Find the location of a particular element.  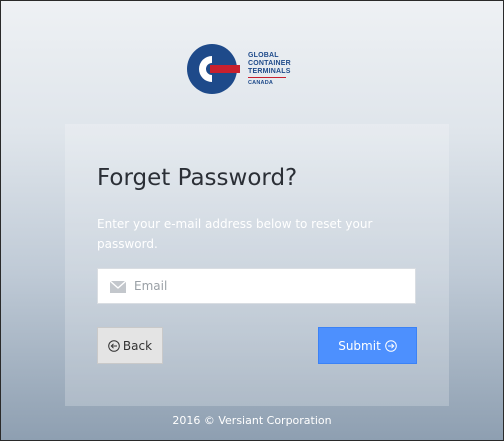

email-field-container is located at coordinates (256, 286).